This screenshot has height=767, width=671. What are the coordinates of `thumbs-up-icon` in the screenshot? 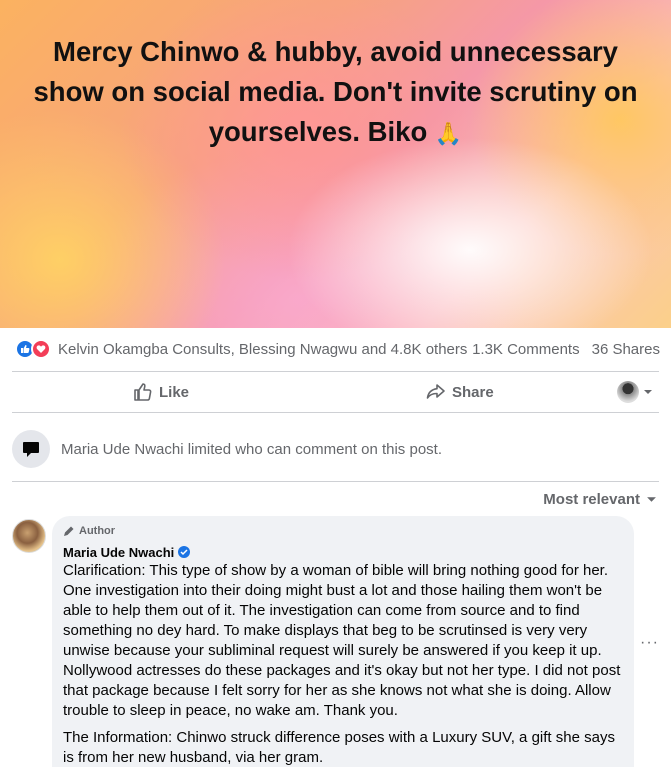 It's located at (143, 392).